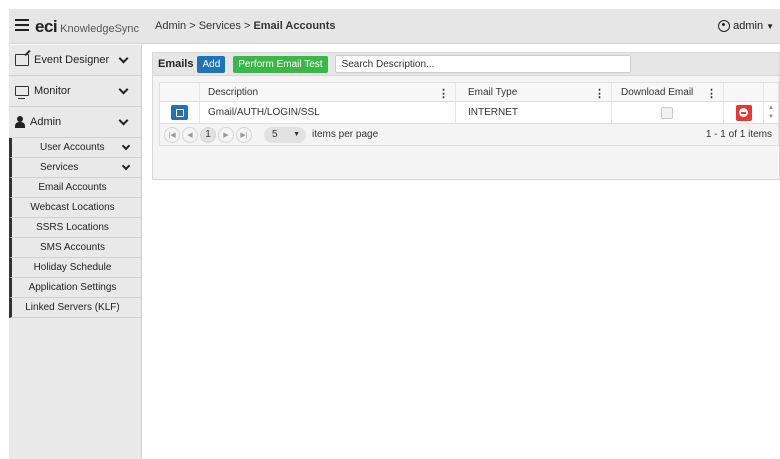  What do you see at coordinates (59, 167) in the screenshot?
I see `sidebar-item-label: Services` at bounding box center [59, 167].